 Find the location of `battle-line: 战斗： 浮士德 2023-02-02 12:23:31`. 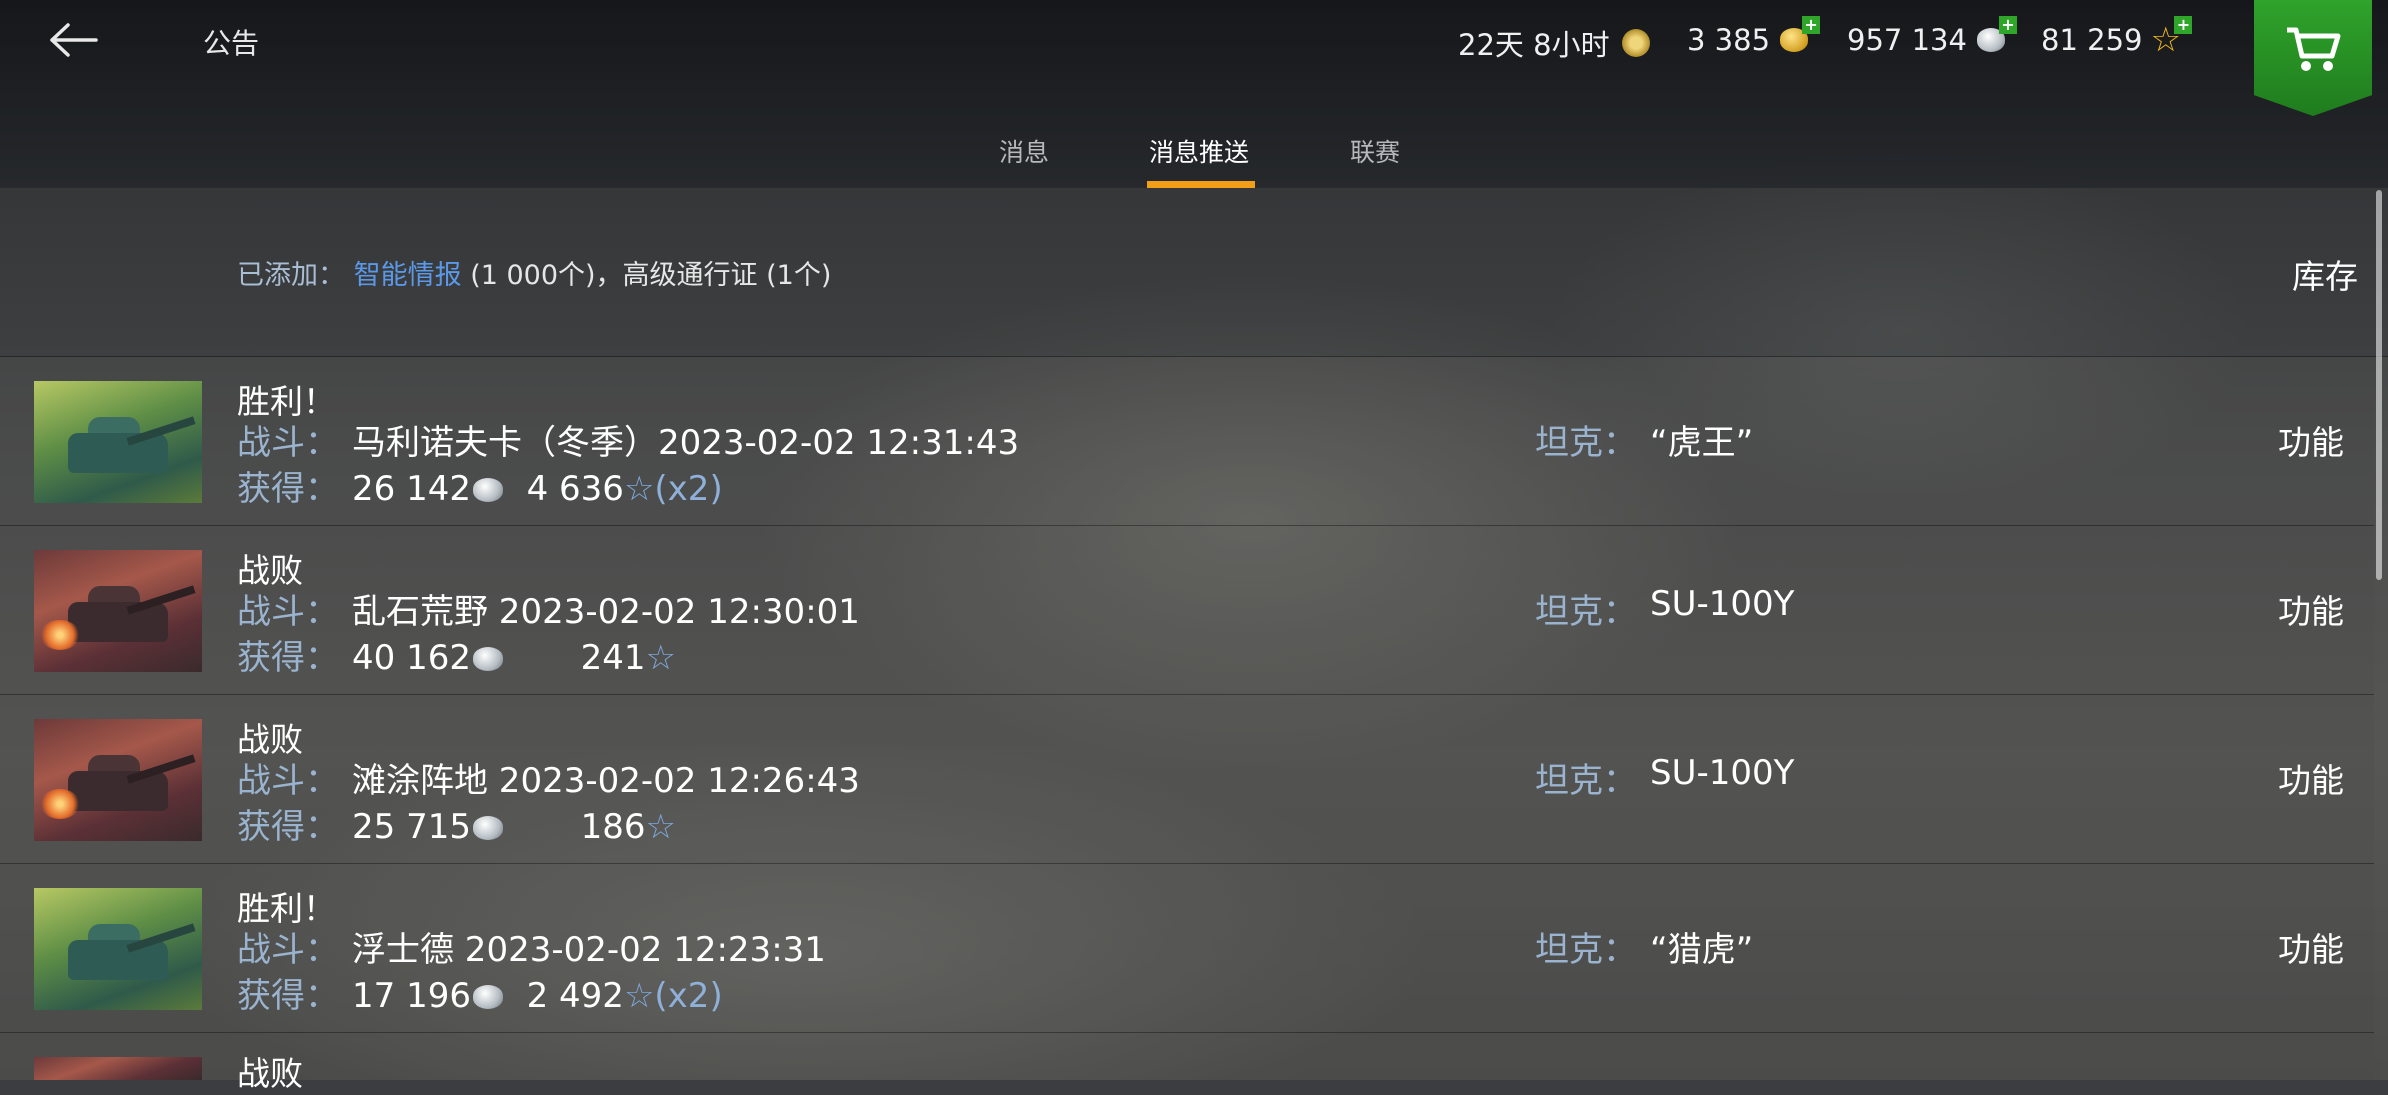

battle-line: 战斗： 浮士德 2023-02-02 12:23:31 is located at coordinates (531, 946).